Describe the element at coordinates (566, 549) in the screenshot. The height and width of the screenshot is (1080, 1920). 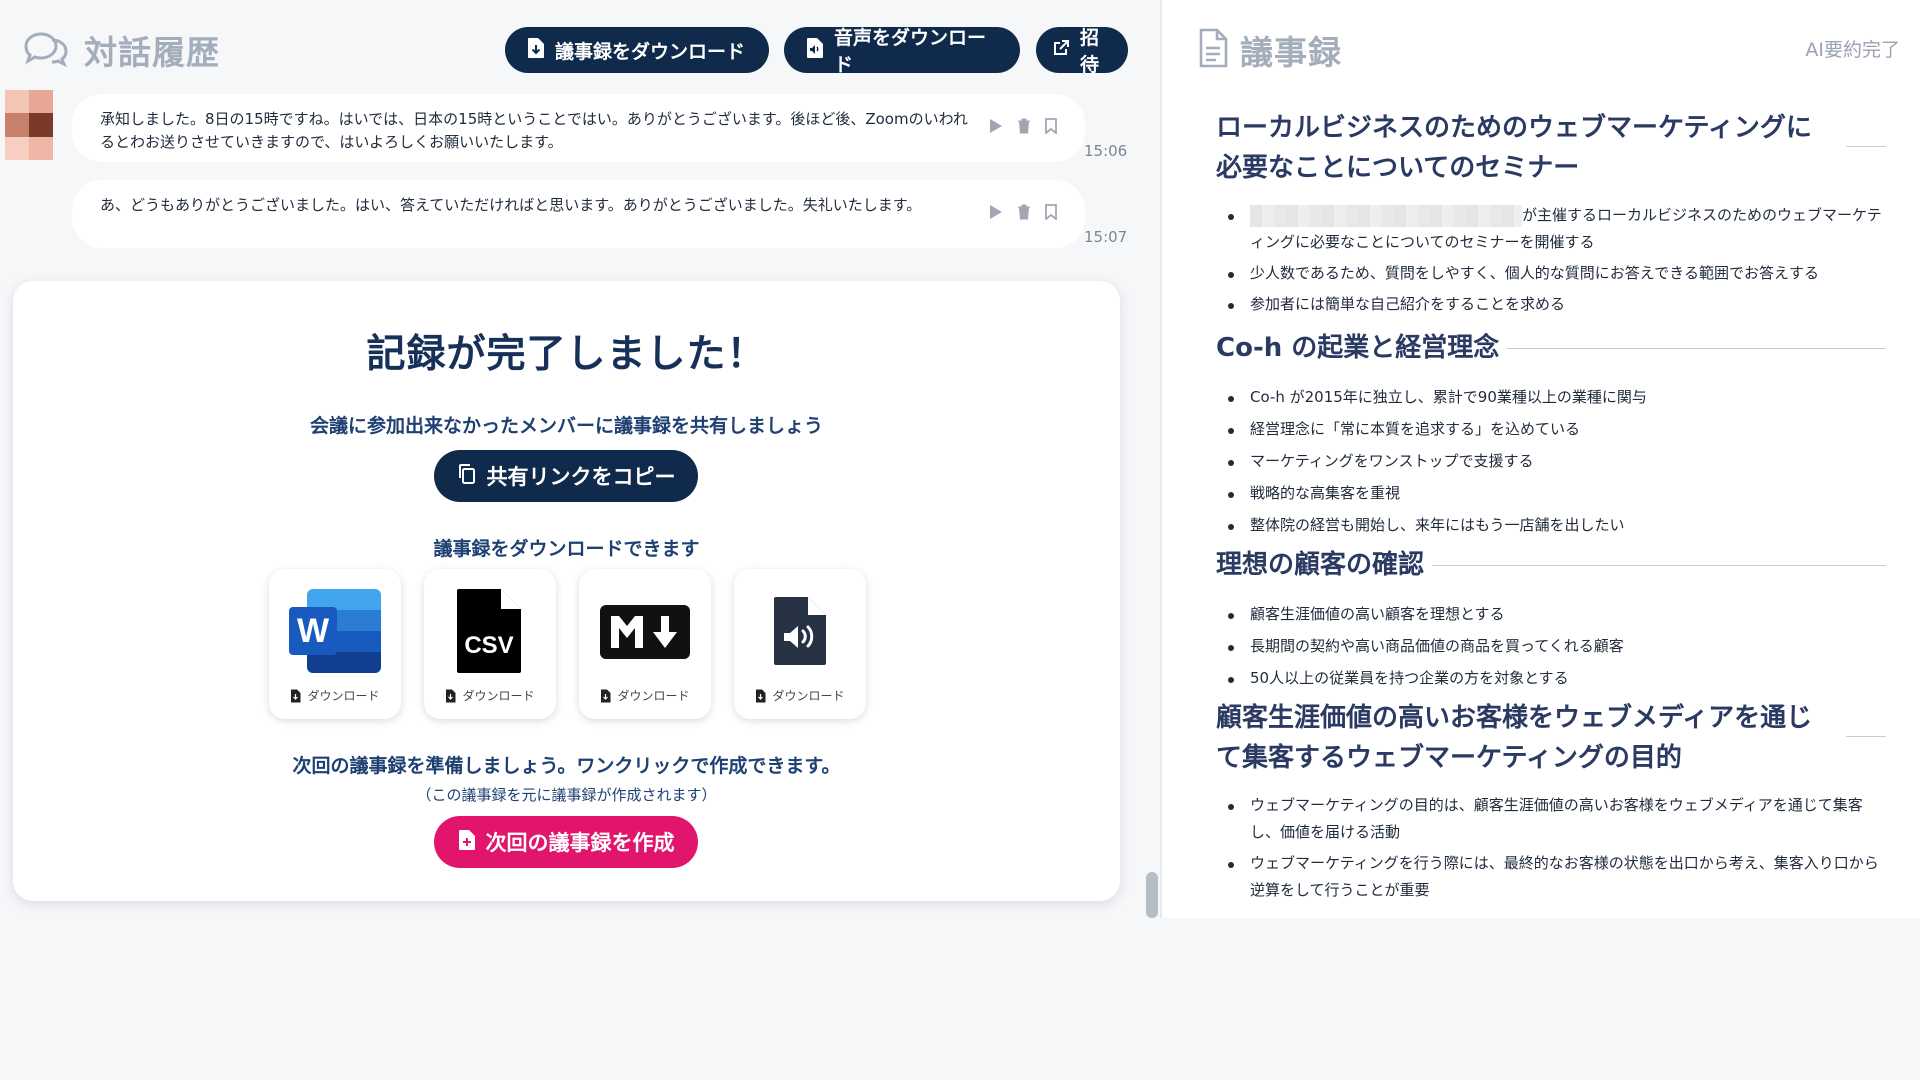
I see `download-prompt: 議事録をダウンロードできます` at that location.